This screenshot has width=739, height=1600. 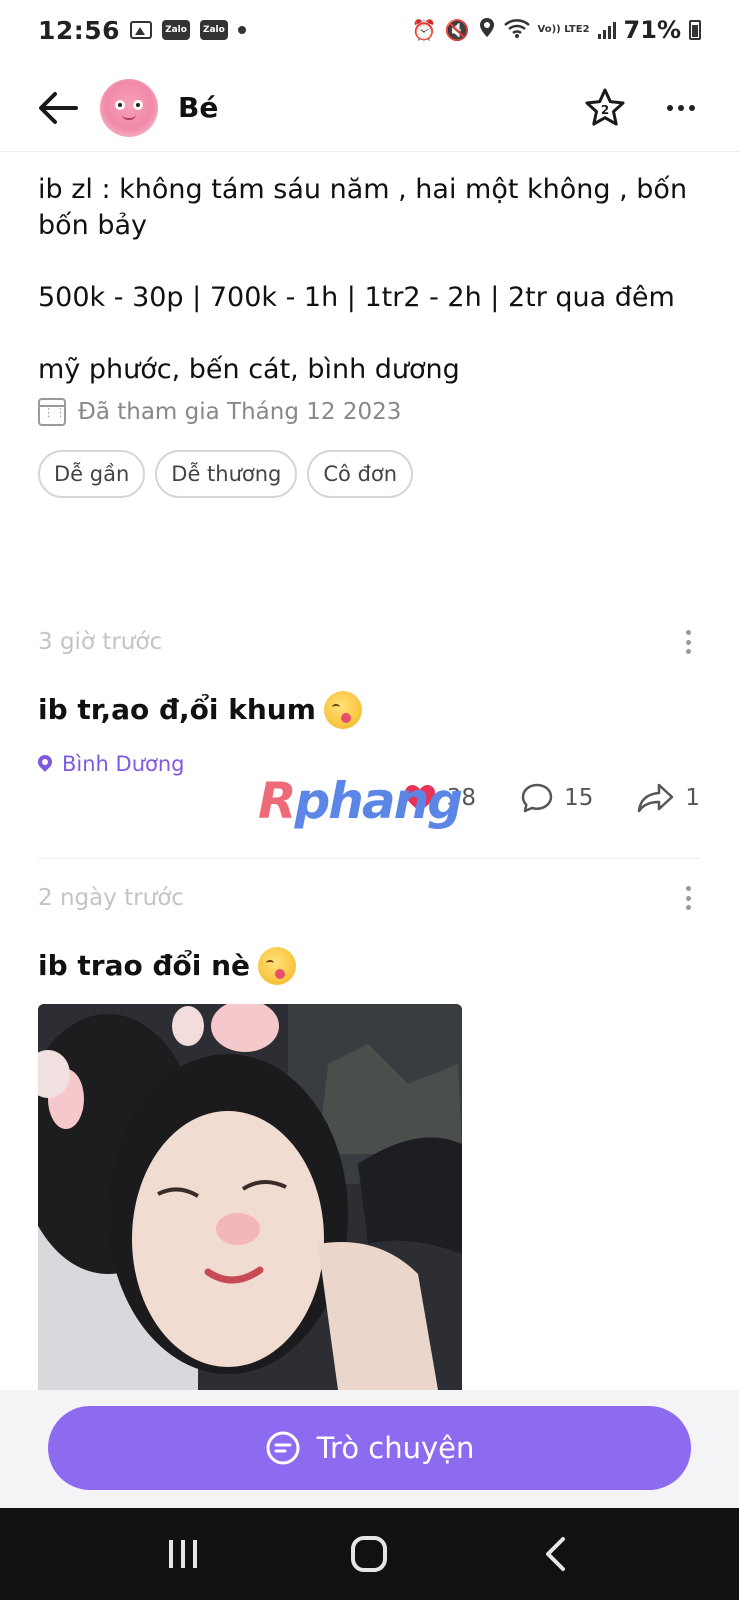 What do you see at coordinates (369, 858) in the screenshot?
I see `post-divider` at bounding box center [369, 858].